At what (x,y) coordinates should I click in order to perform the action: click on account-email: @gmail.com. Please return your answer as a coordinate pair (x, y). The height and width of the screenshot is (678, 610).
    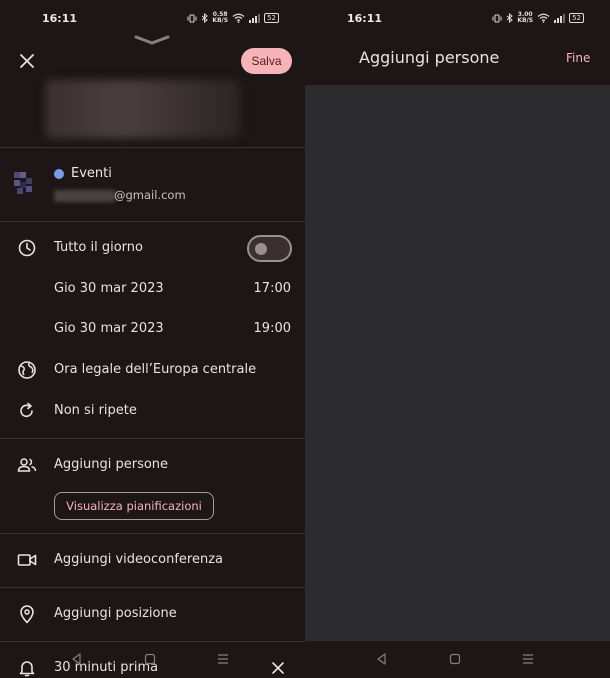
    Looking at the image, I should click on (150, 195).